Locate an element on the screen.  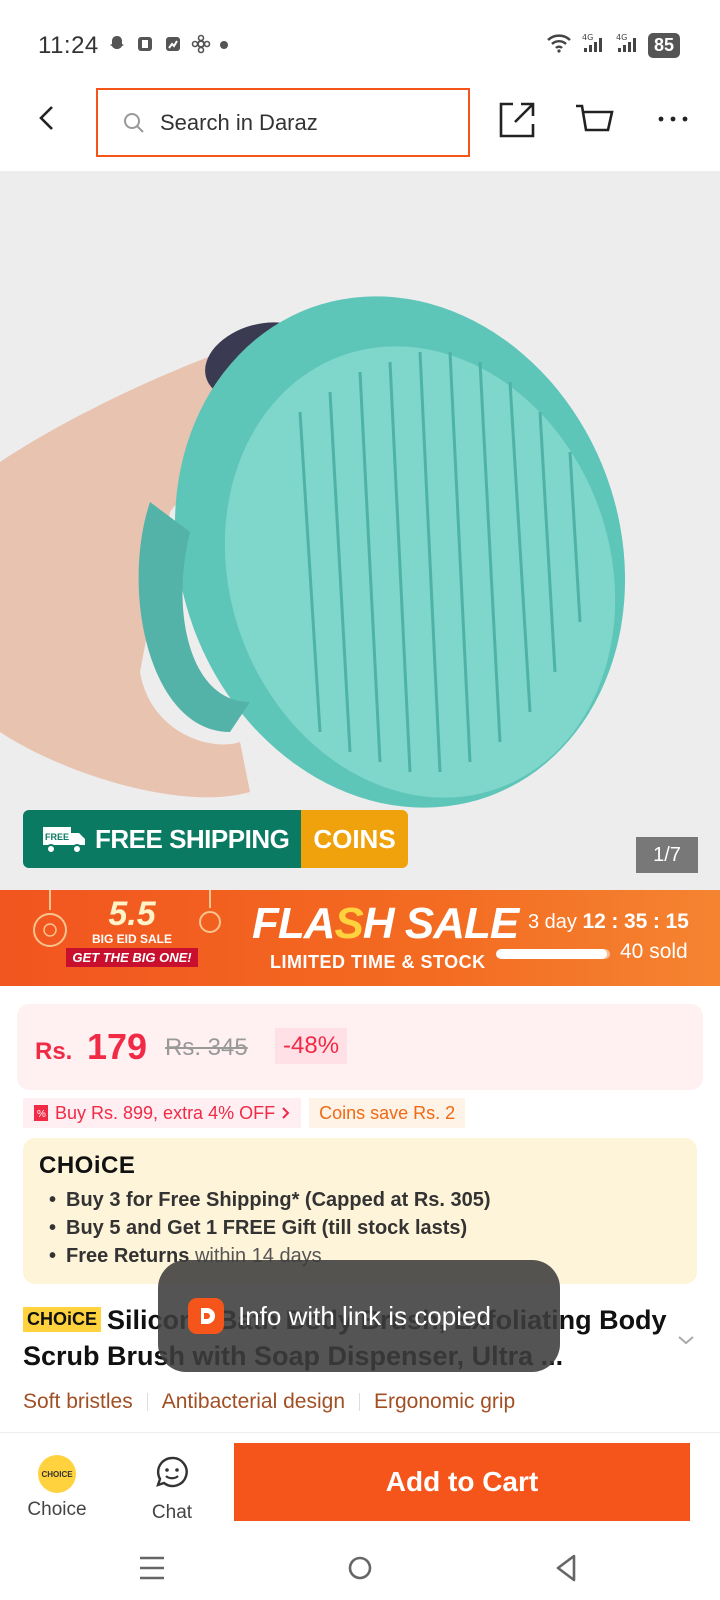
status-bar: 11:24 4G 4G 85 is located at coordinates (360, 42).